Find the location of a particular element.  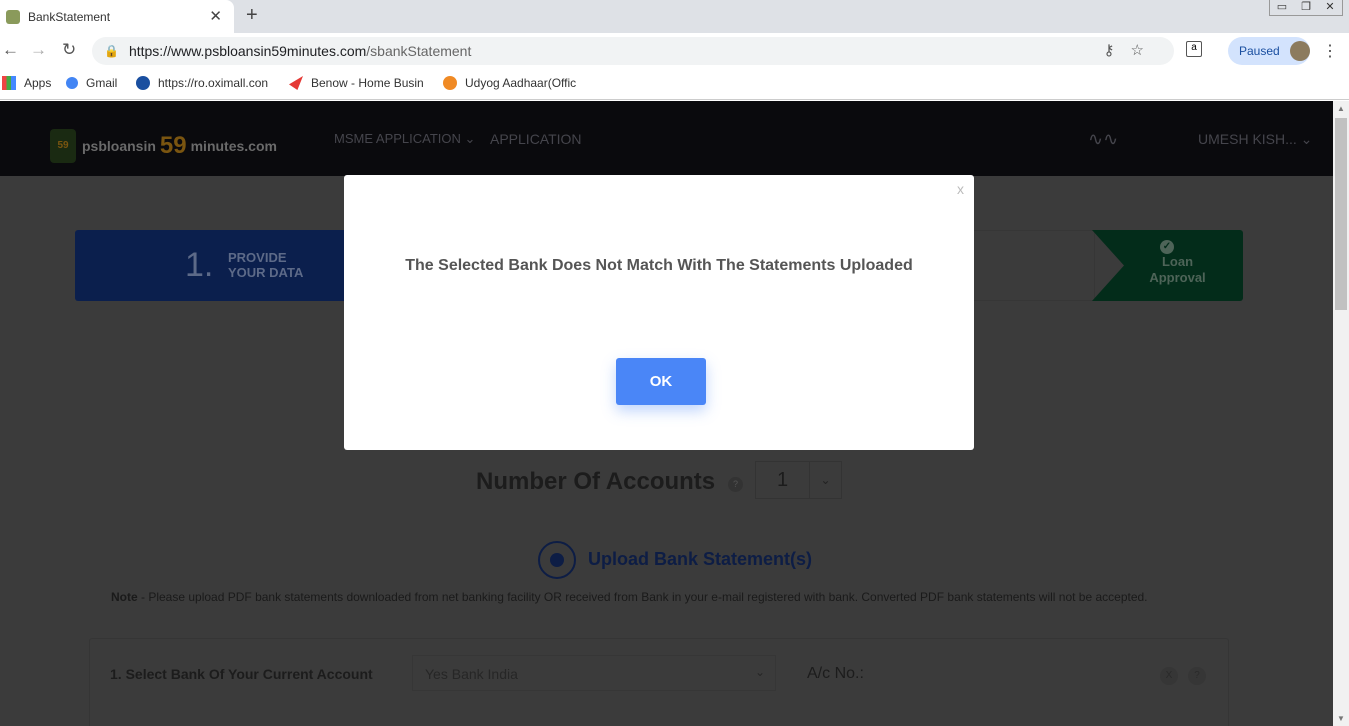

dialog-close-button: x is located at coordinates (960, 189).